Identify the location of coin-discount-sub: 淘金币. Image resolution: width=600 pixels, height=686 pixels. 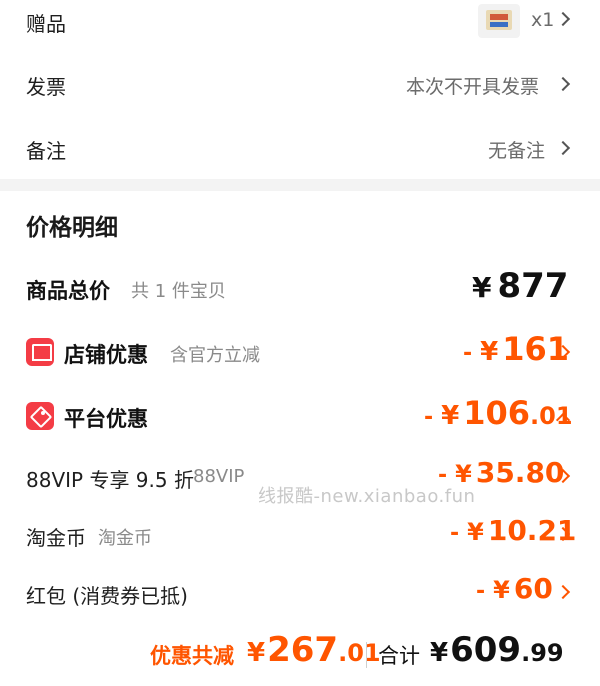
(125, 538).